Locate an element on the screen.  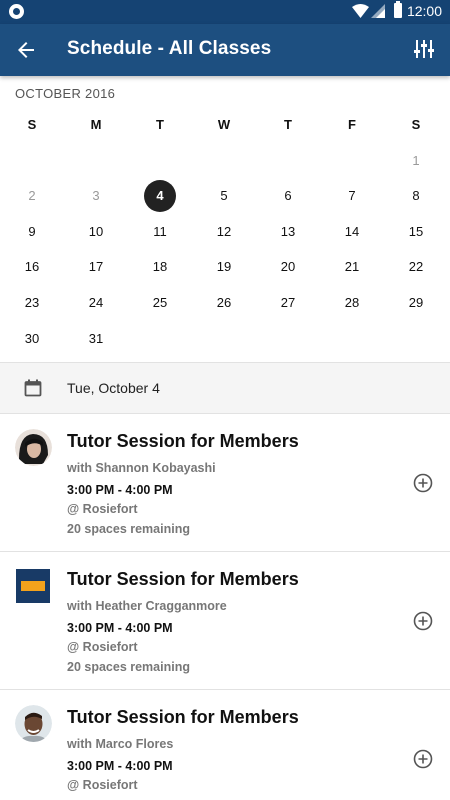
calendar-week-row: 1 is located at coordinates (225, 161).